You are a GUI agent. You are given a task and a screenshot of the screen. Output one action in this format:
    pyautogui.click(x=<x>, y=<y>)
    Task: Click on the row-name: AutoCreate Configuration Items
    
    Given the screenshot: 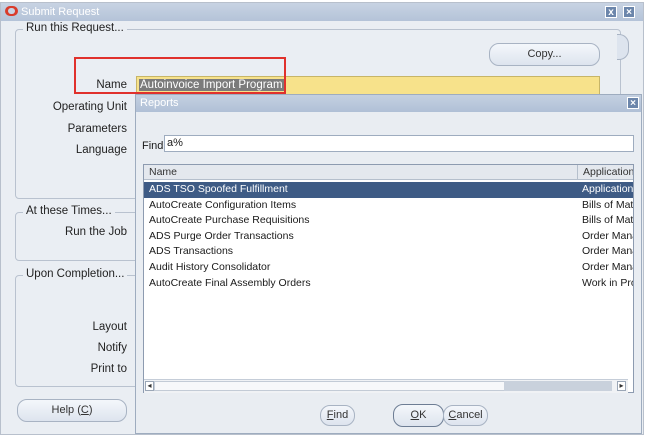 What is the action you would take?
    pyautogui.click(x=223, y=204)
    